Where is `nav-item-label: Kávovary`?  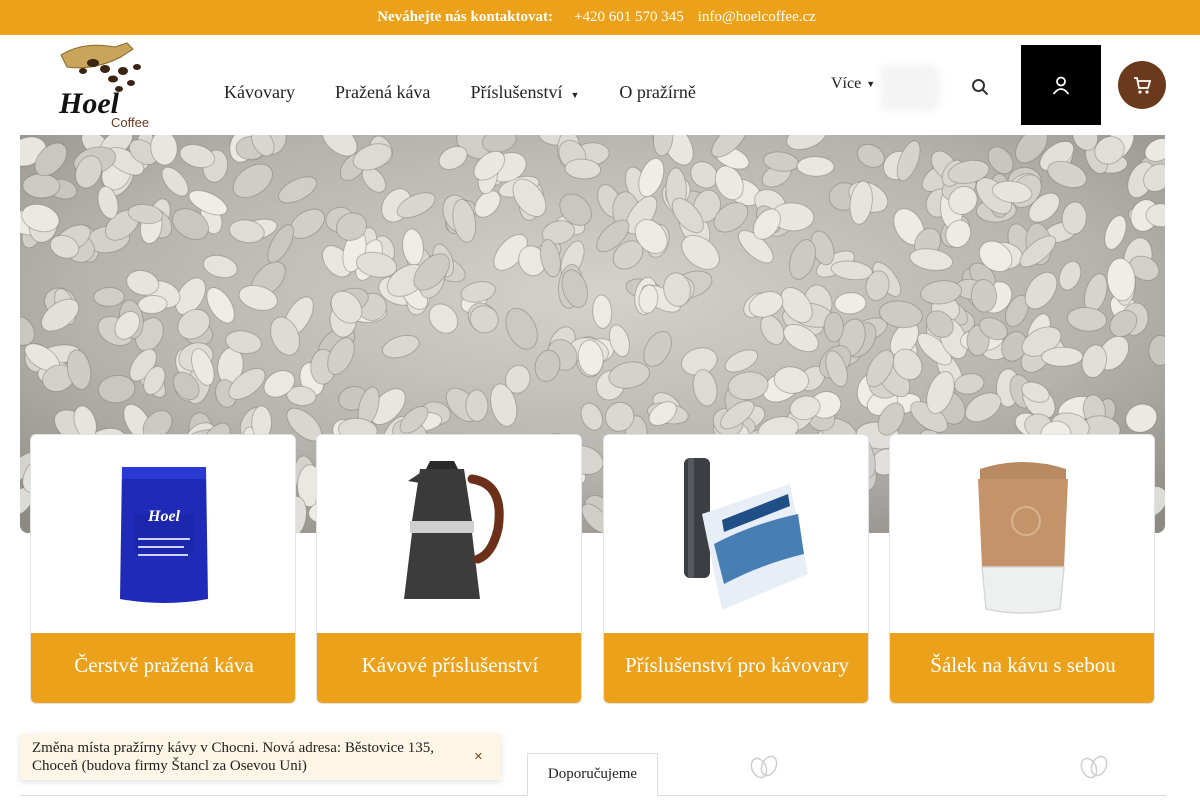
nav-item-label: Kávovary is located at coordinates (259, 92).